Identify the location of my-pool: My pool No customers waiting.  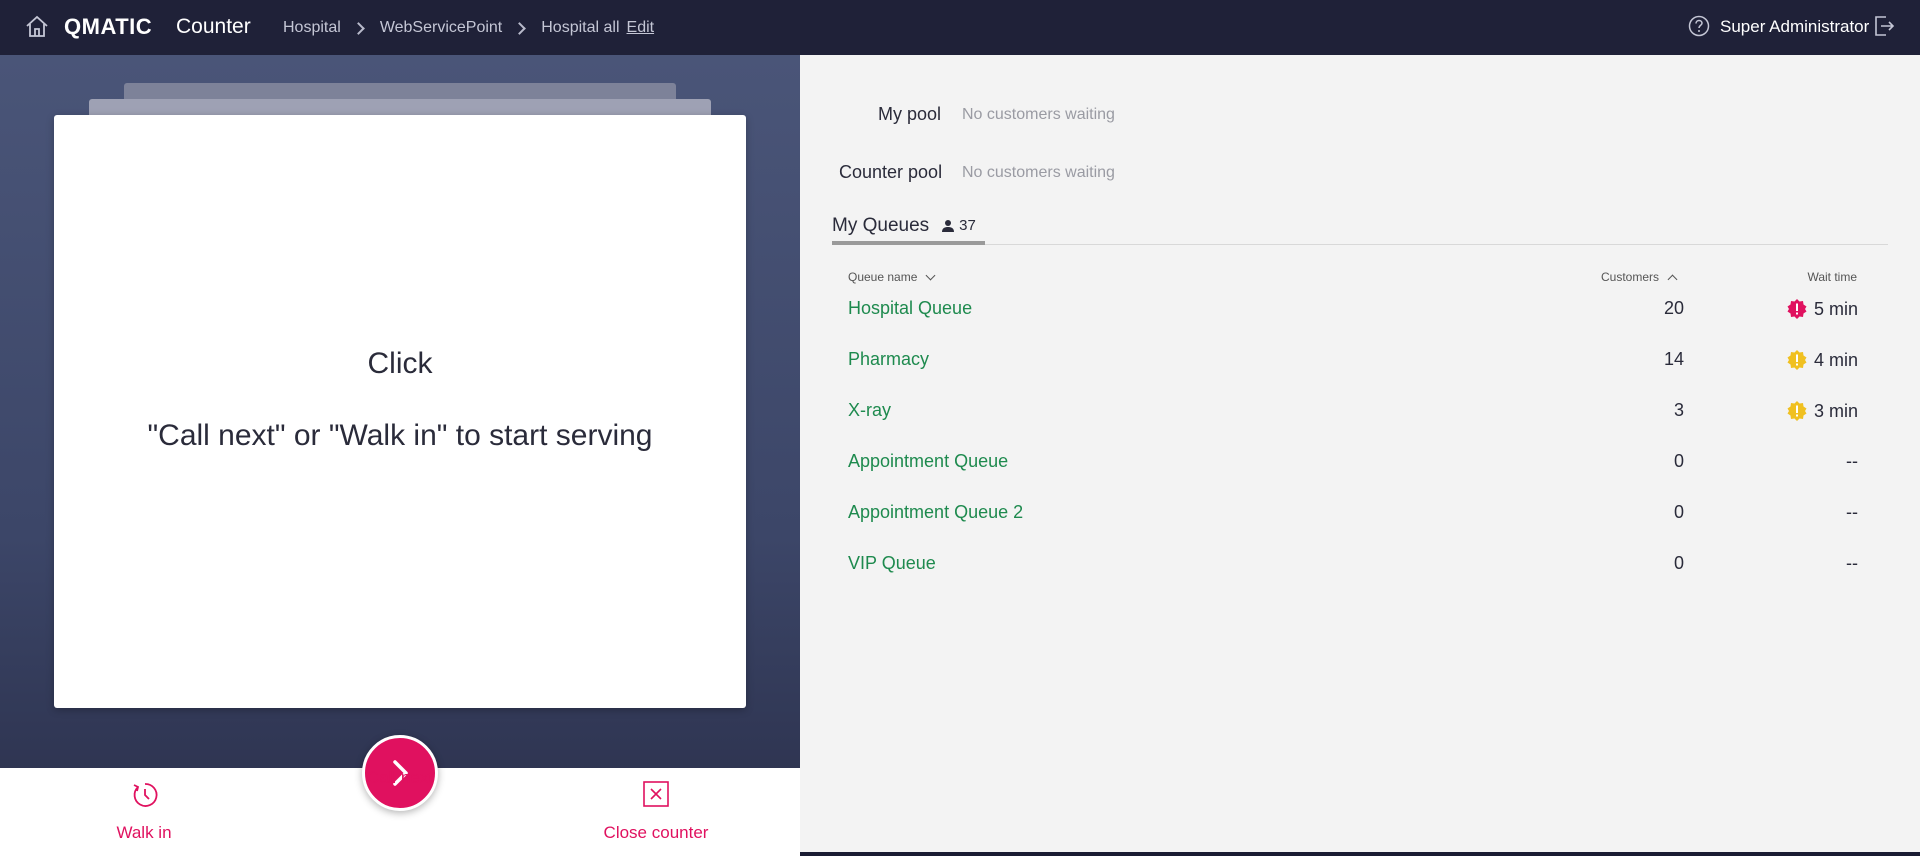
(1100, 116).